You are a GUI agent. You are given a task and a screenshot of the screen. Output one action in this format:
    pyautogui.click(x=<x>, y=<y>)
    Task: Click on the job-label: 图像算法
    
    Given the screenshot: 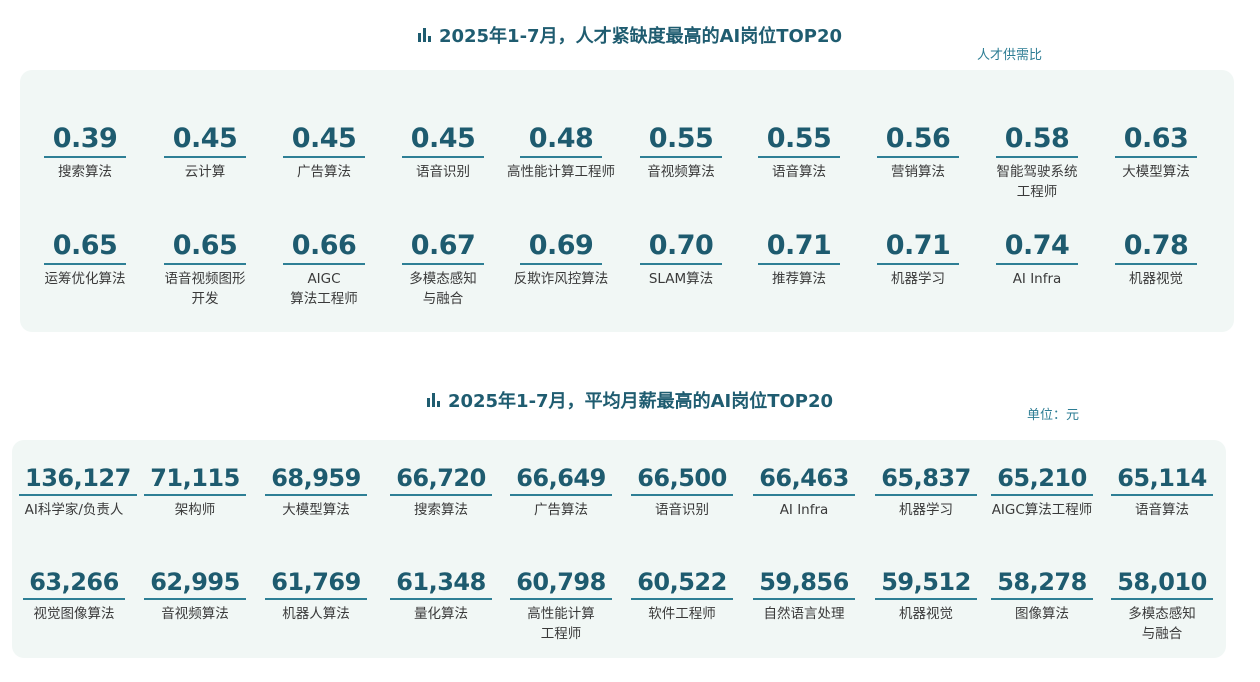 What is the action you would take?
    pyautogui.click(x=1042, y=614)
    